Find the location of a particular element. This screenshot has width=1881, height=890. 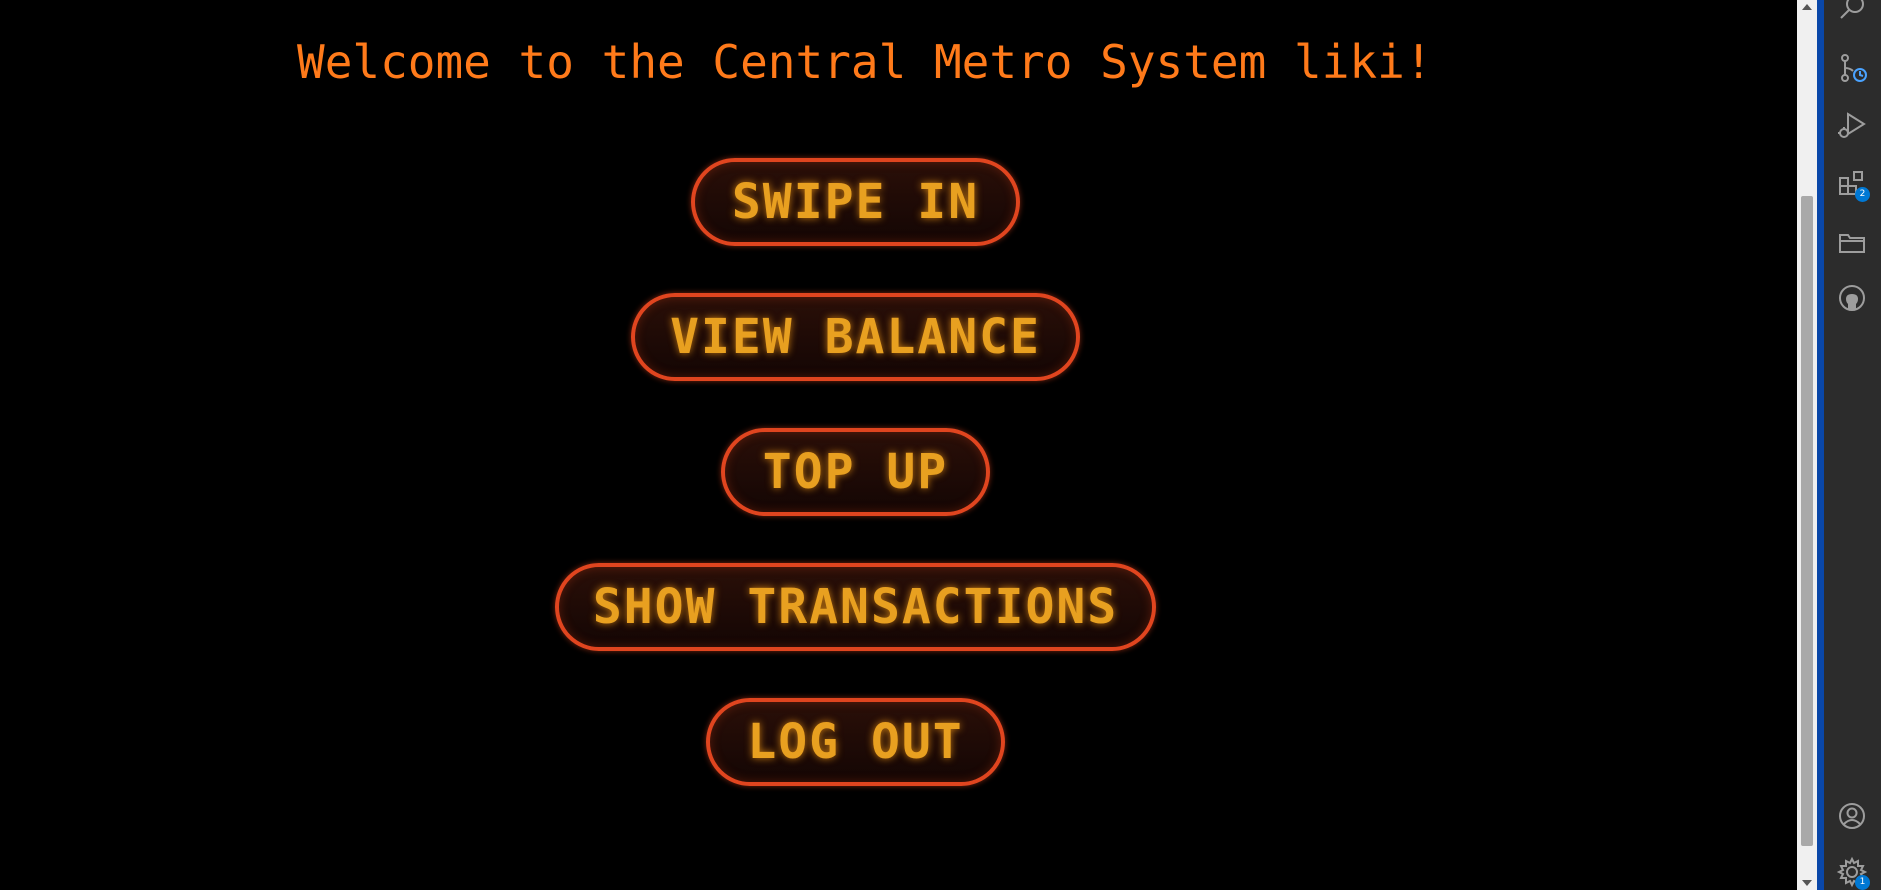

search-icon is located at coordinates (1852, 13).